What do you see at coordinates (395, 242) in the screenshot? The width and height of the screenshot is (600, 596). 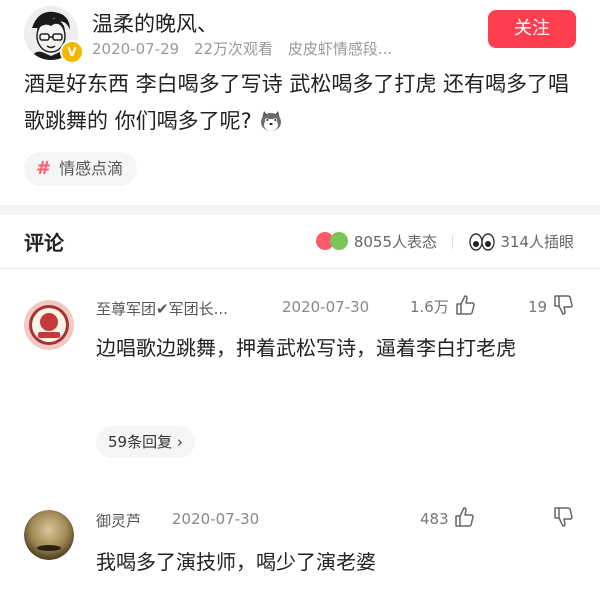 I see `reactions-count: 8055人表态` at bounding box center [395, 242].